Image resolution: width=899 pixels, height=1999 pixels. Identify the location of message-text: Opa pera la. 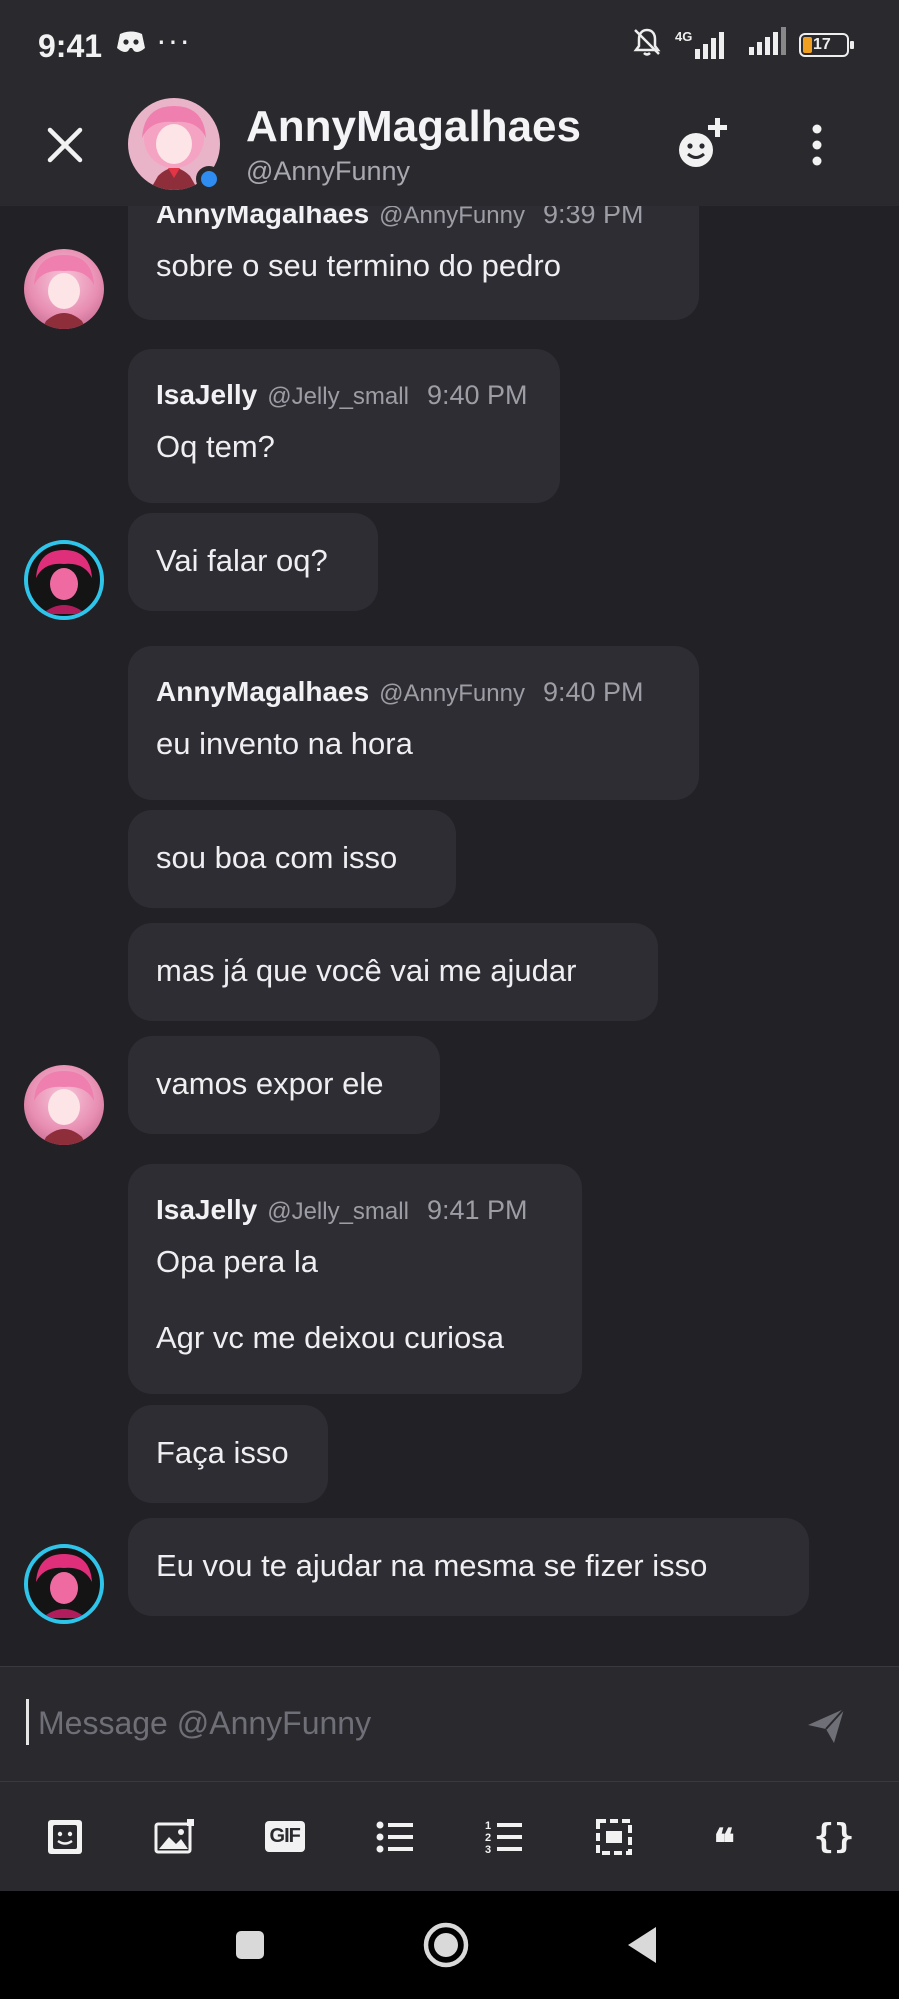
(237, 1261).